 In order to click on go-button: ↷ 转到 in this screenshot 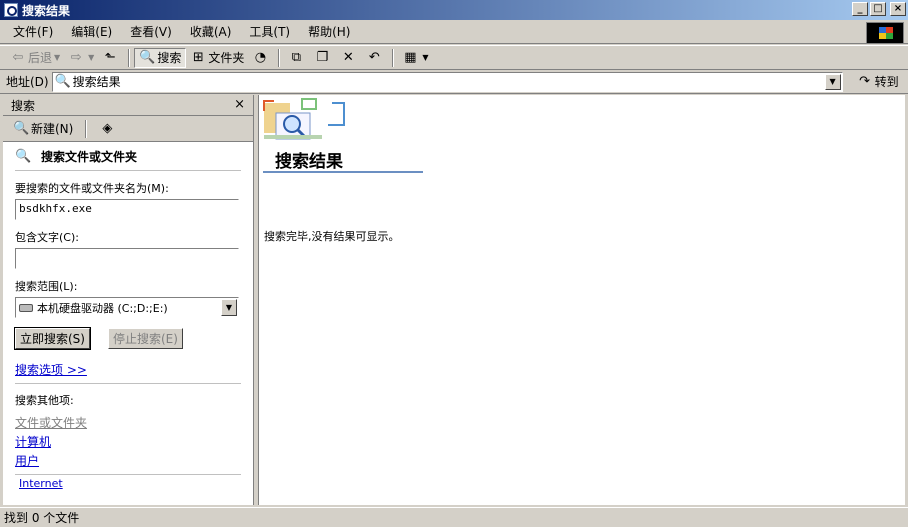, I will do `click(878, 81)`.